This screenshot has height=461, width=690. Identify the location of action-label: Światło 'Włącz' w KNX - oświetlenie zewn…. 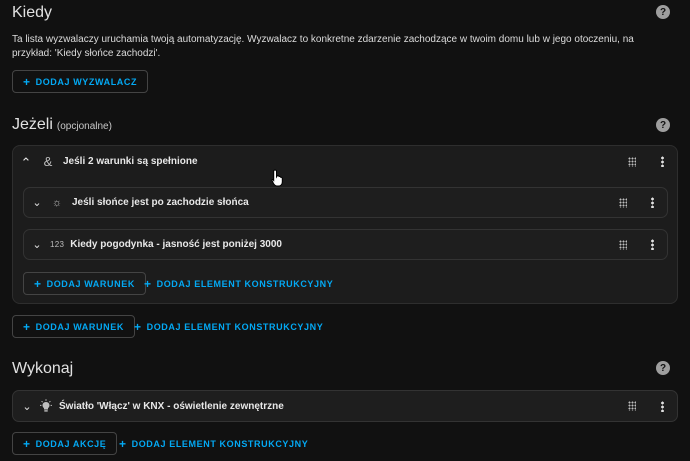
(171, 406).